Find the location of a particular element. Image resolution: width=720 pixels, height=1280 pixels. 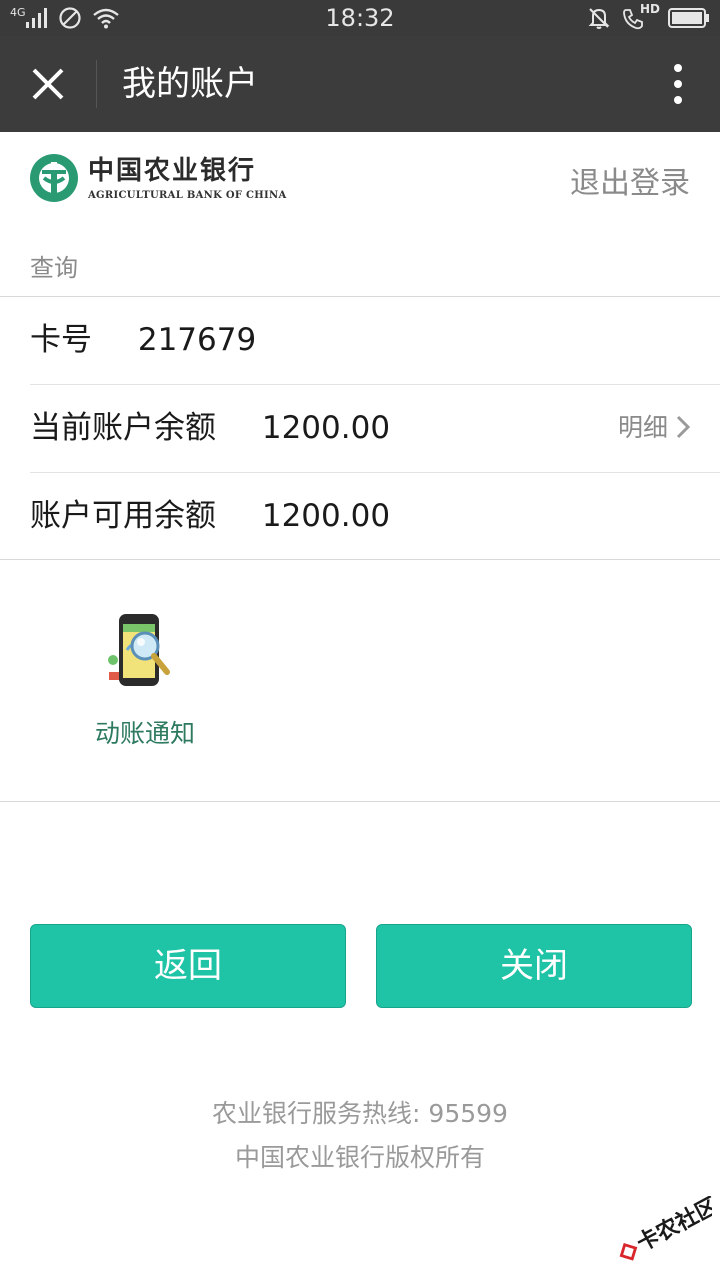

page-title: 我的账户 is located at coordinates (190, 84).